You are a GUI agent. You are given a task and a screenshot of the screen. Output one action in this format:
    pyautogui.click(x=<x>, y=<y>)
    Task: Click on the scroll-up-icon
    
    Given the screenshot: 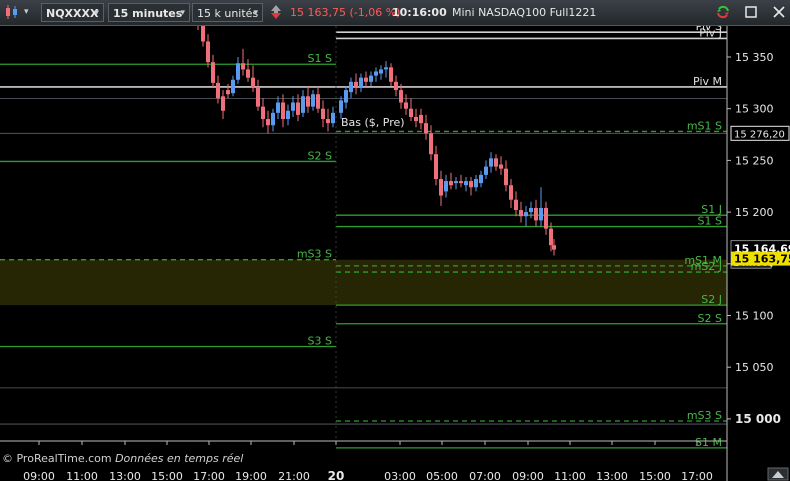 What is the action you would take?
    pyautogui.click(x=778, y=474)
    